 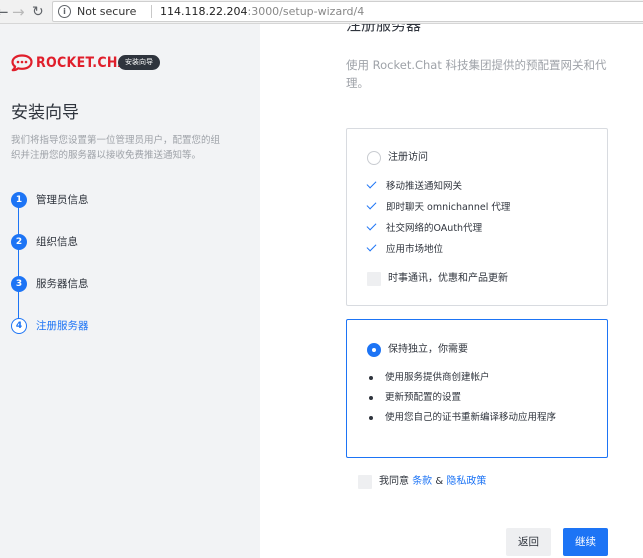 I want to click on agree-ampersand: &, so click(x=439, y=481).